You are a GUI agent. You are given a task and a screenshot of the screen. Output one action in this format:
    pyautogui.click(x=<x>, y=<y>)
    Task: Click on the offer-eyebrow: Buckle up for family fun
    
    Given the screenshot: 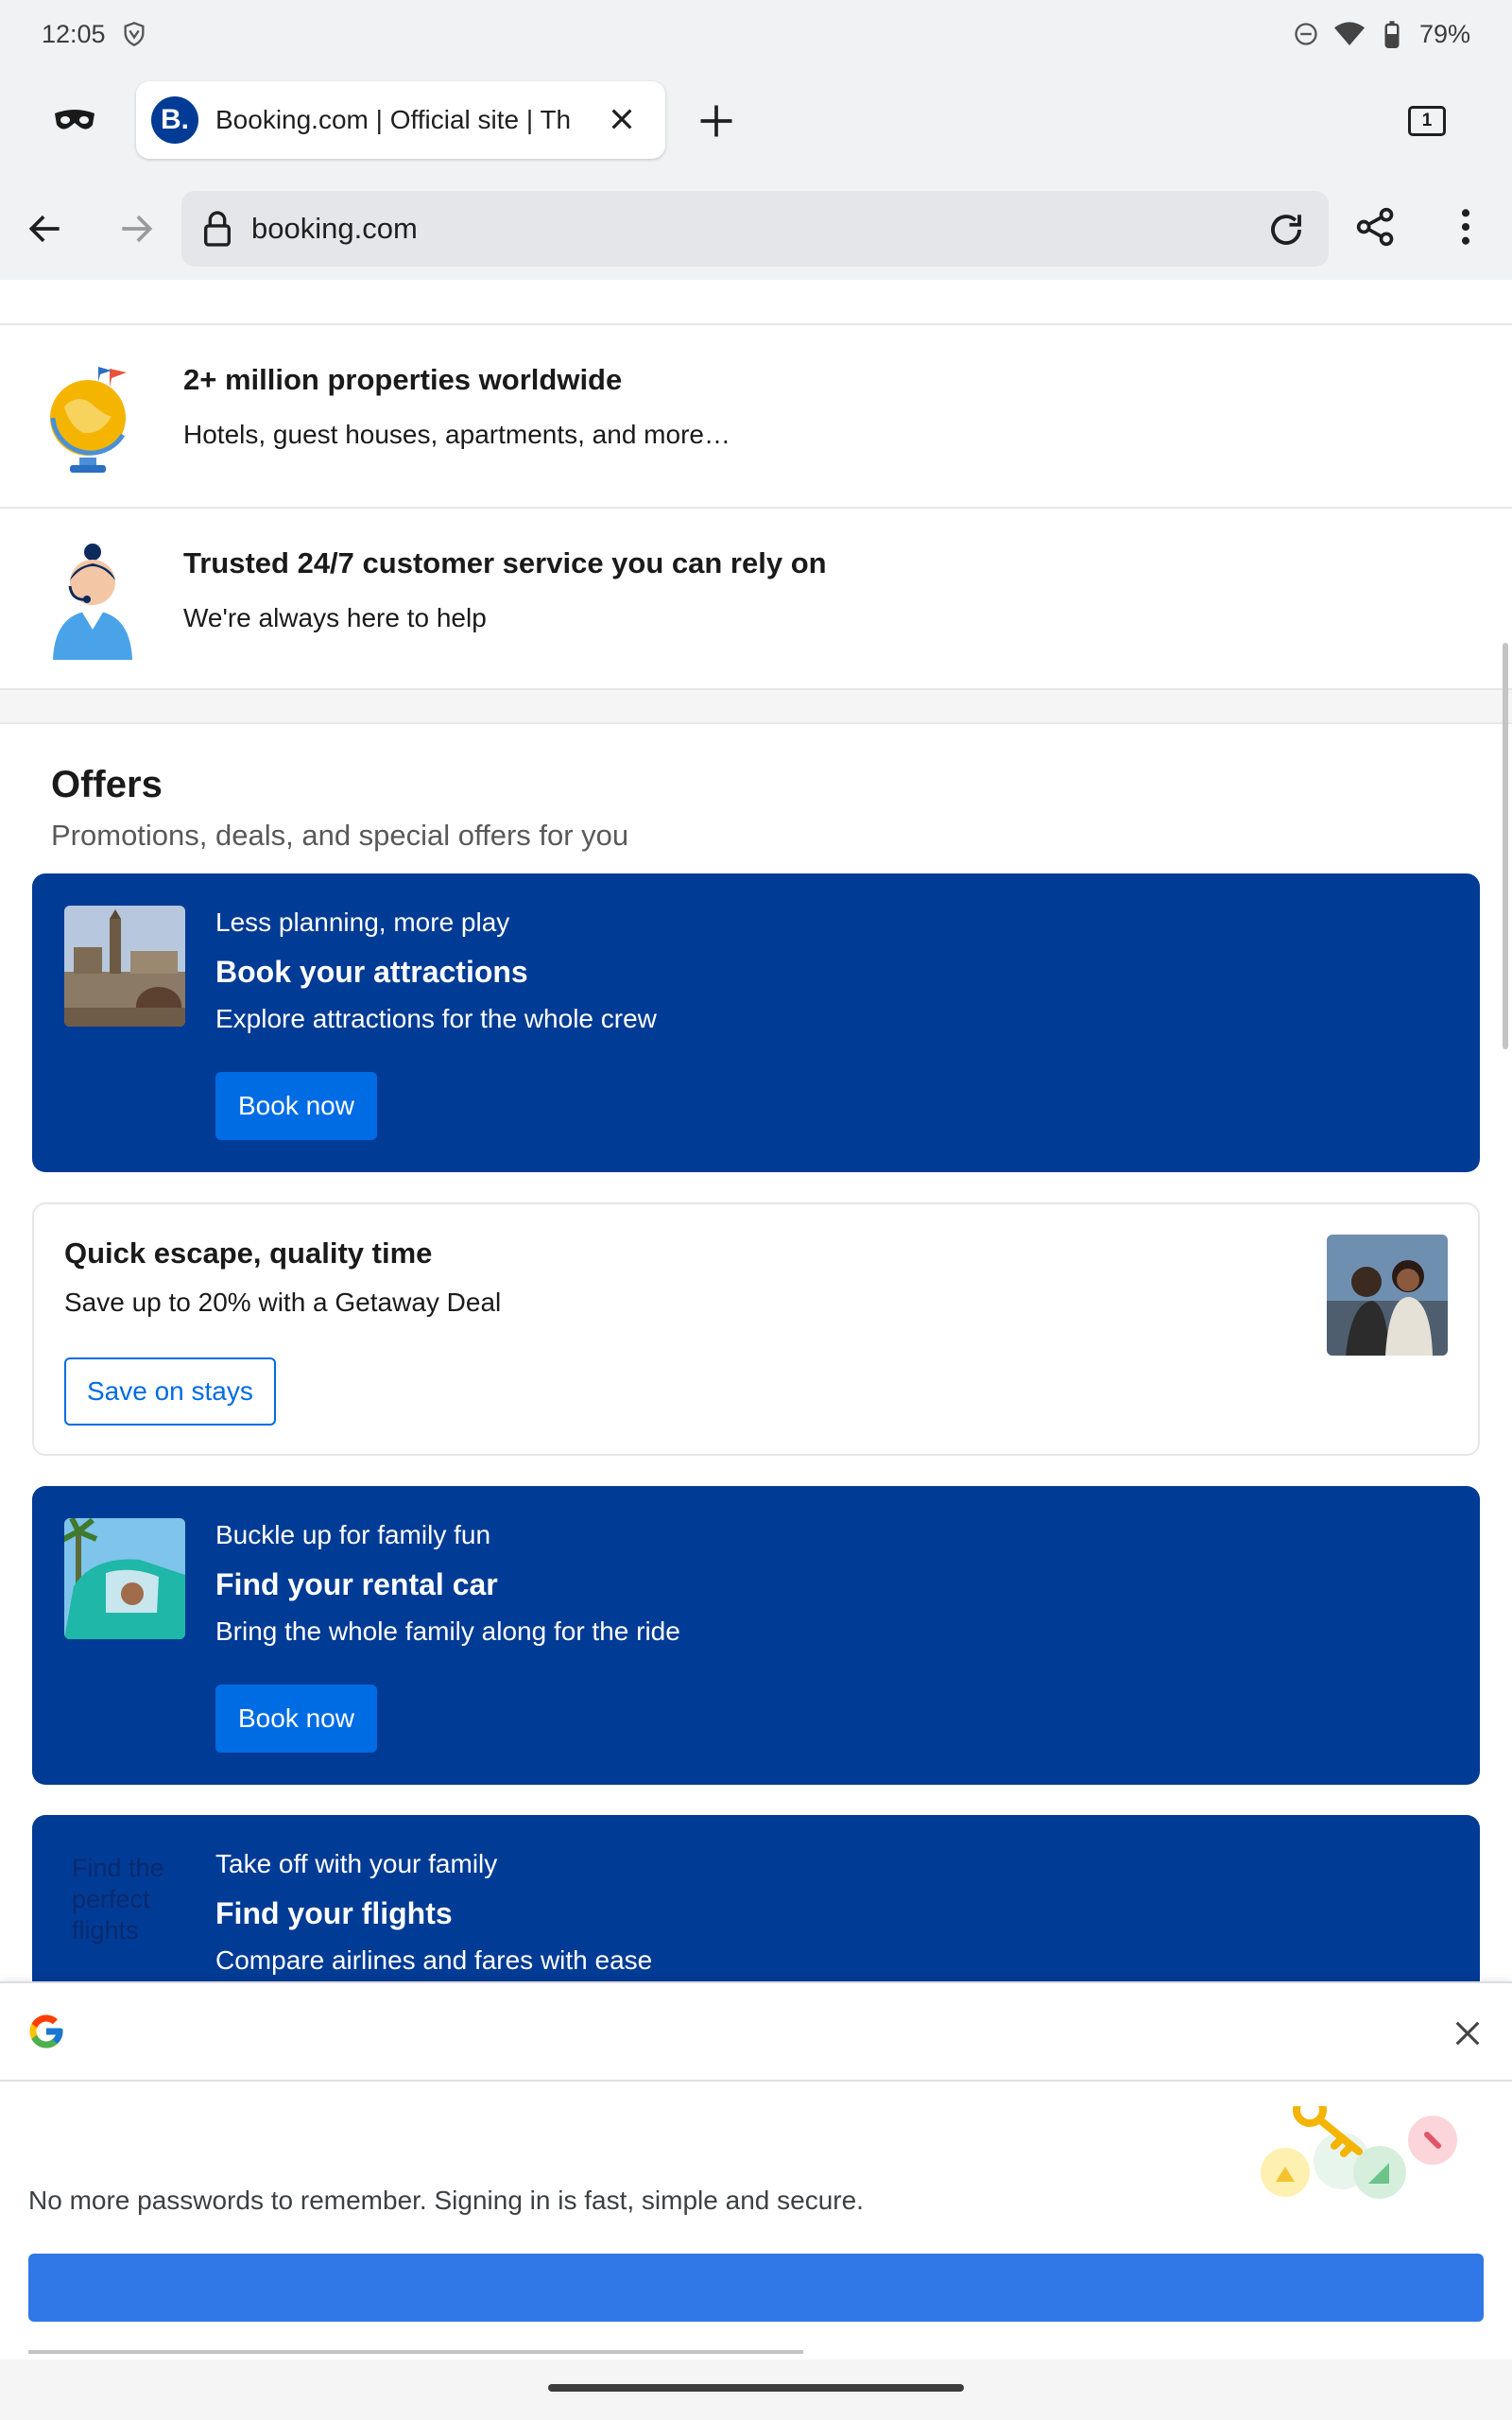 What is the action you would take?
    pyautogui.click(x=353, y=1534)
    